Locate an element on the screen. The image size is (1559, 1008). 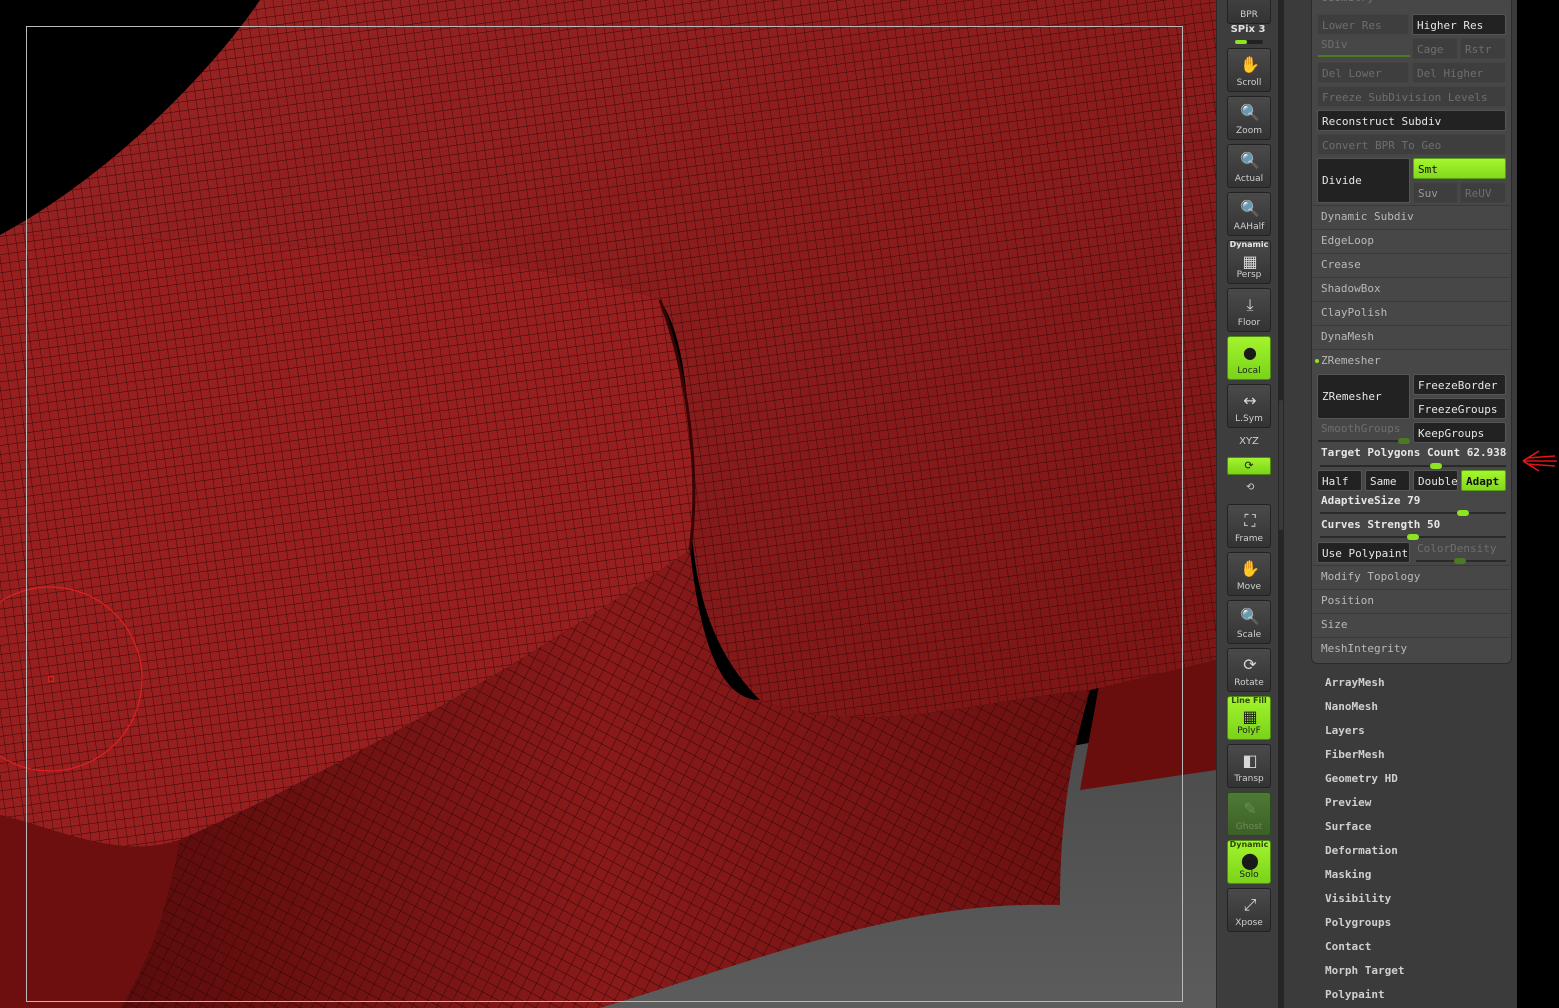
freeze-subdivision-levels-button: Freeze SubDivision Levels is located at coordinates (1411, 96).